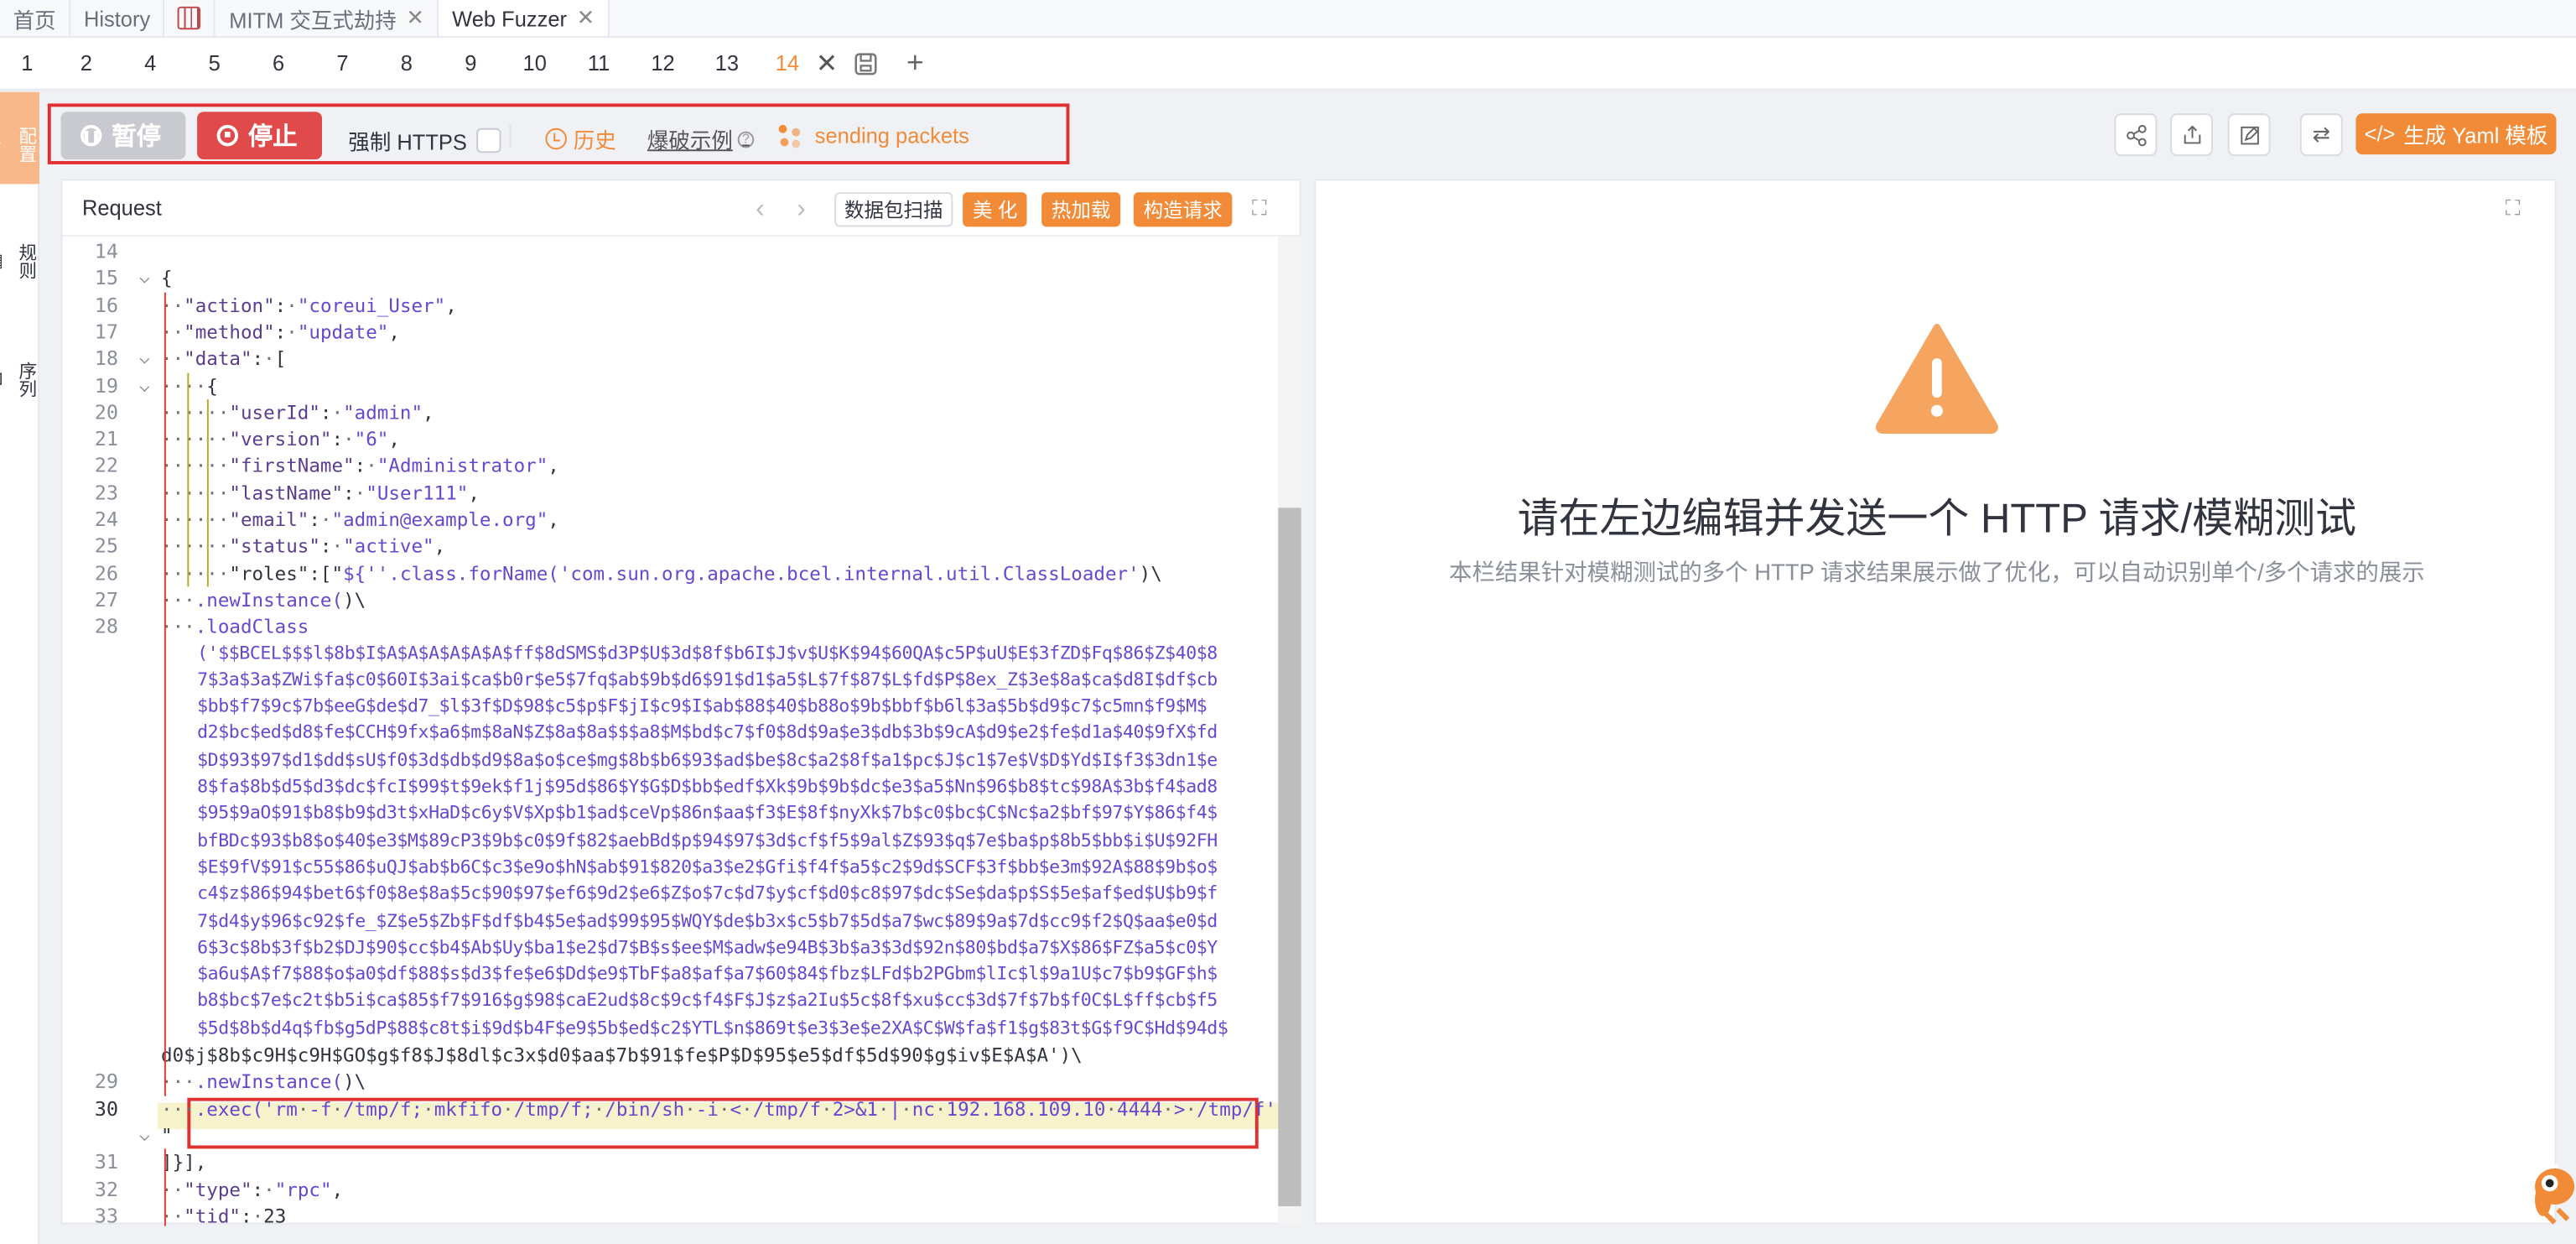 The image size is (2576, 1244). What do you see at coordinates (1081, 209) in the screenshot?
I see `hotpatch-button: 热加载` at bounding box center [1081, 209].